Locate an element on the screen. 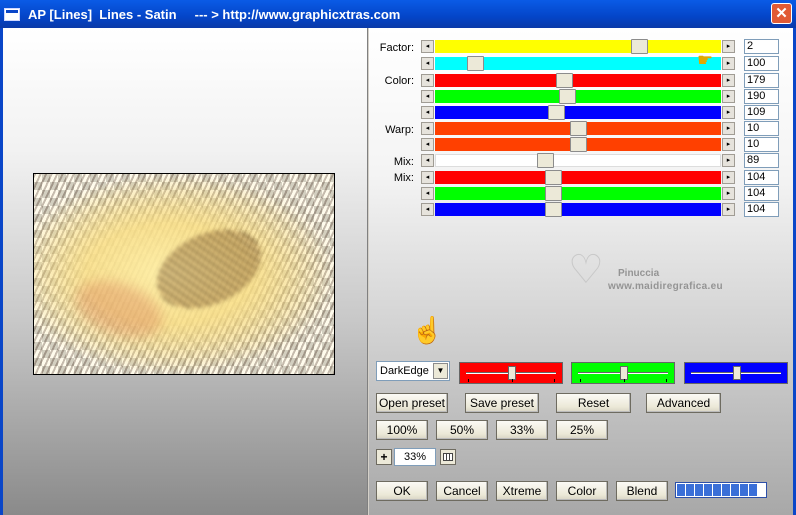 The width and height of the screenshot is (796, 515). mix-label: Mix: is located at coordinates (403, 162).